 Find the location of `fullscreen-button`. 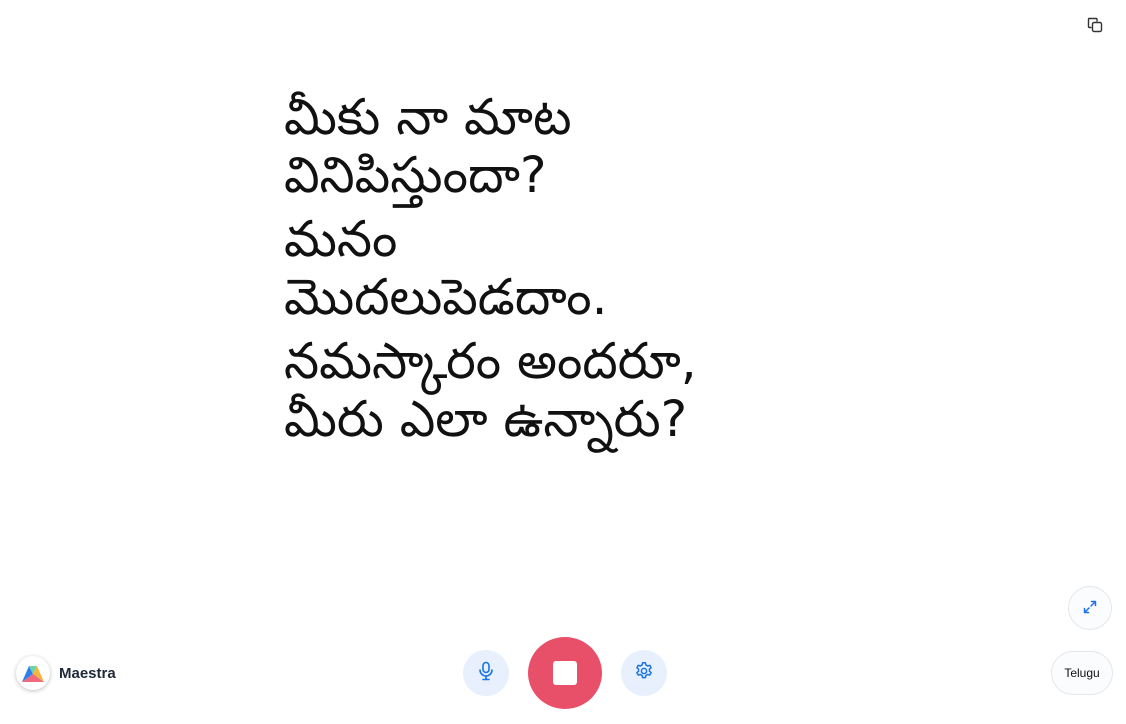

fullscreen-button is located at coordinates (1090, 608).